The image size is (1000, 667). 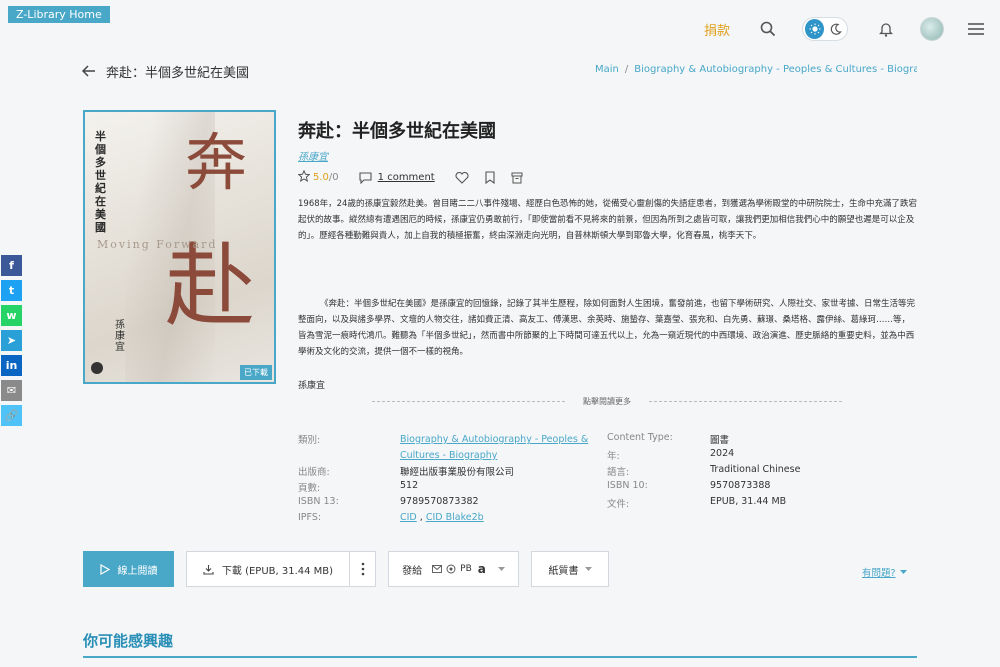 What do you see at coordinates (312, 386) in the screenshot?
I see `description-author: 孫康宜` at bounding box center [312, 386].